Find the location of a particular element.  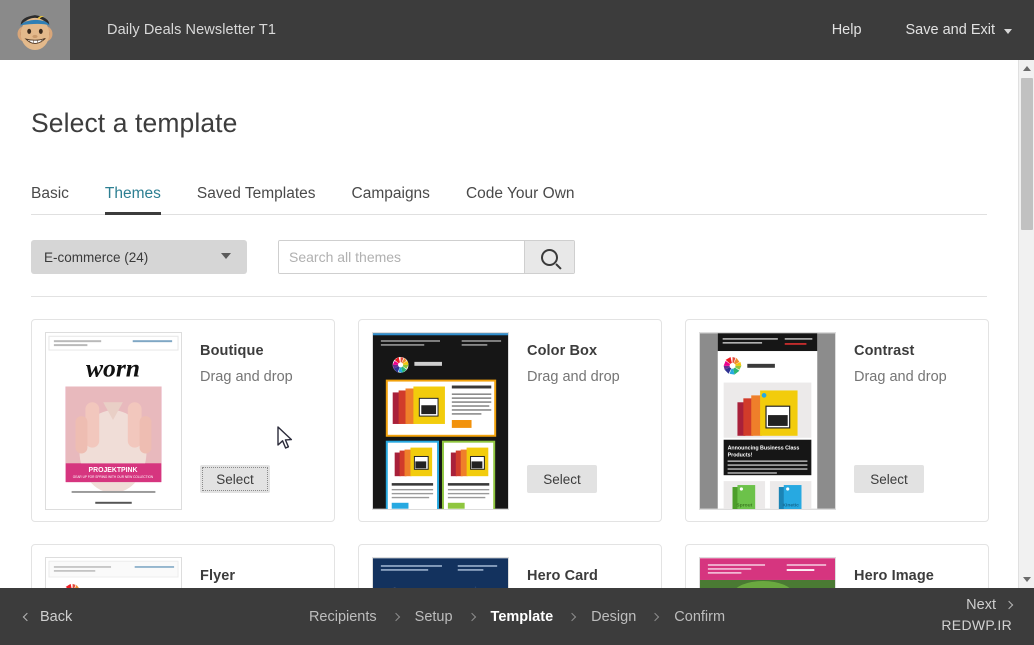

template-card-info: Contrast Drag and drop Select is located at coordinates (912, 426).